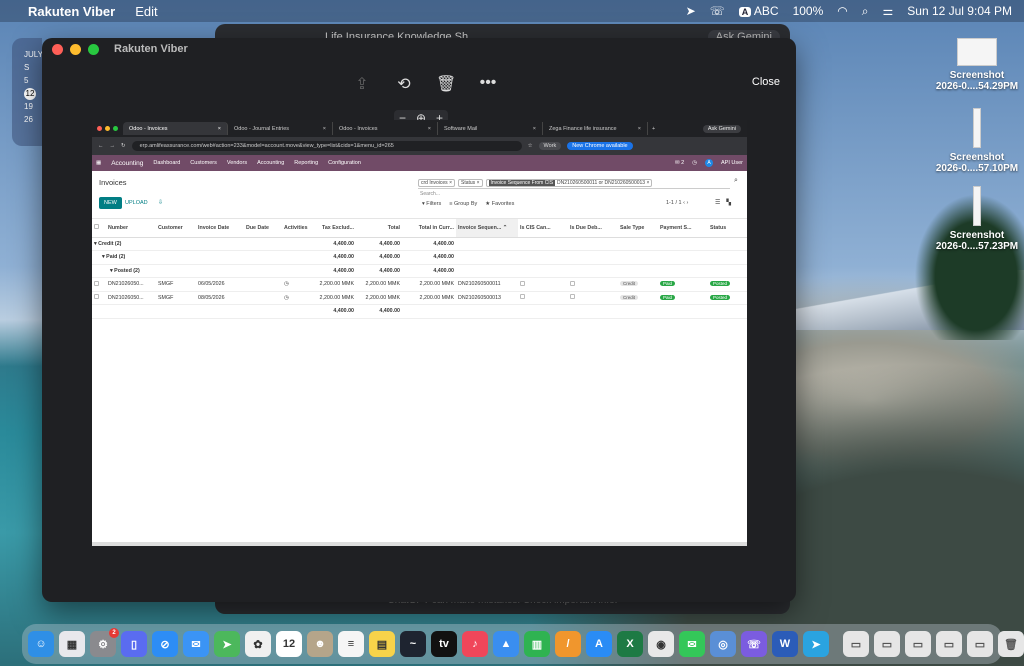  I want to click on tv-icon: tv, so click(444, 644).